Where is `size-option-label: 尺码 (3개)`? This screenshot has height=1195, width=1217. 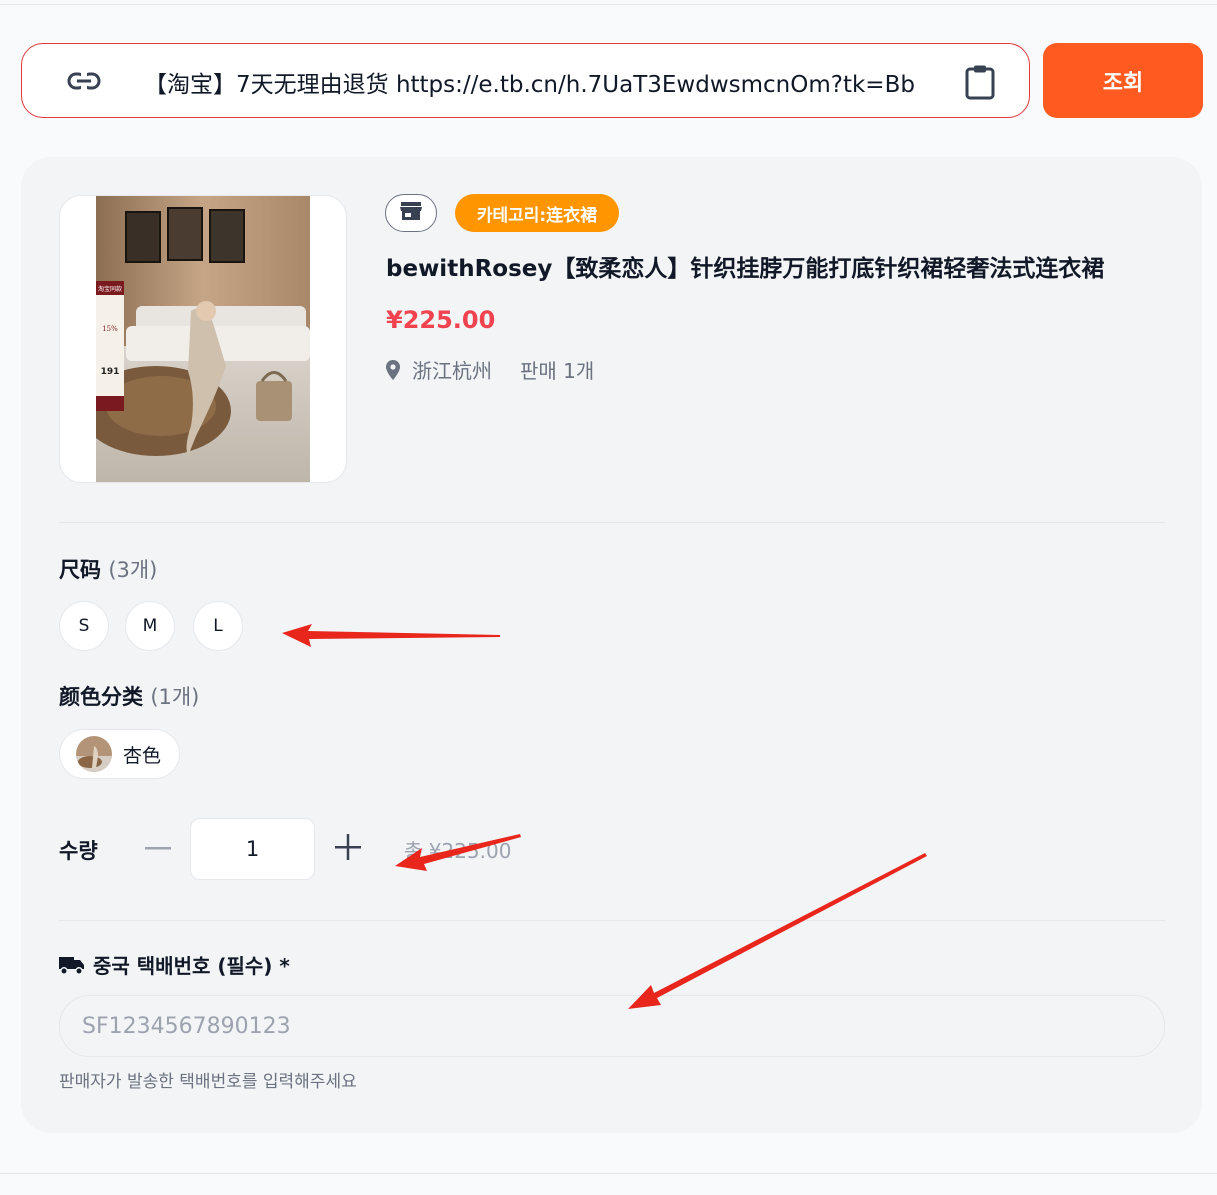
size-option-label: 尺码 (3개) is located at coordinates (108, 569).